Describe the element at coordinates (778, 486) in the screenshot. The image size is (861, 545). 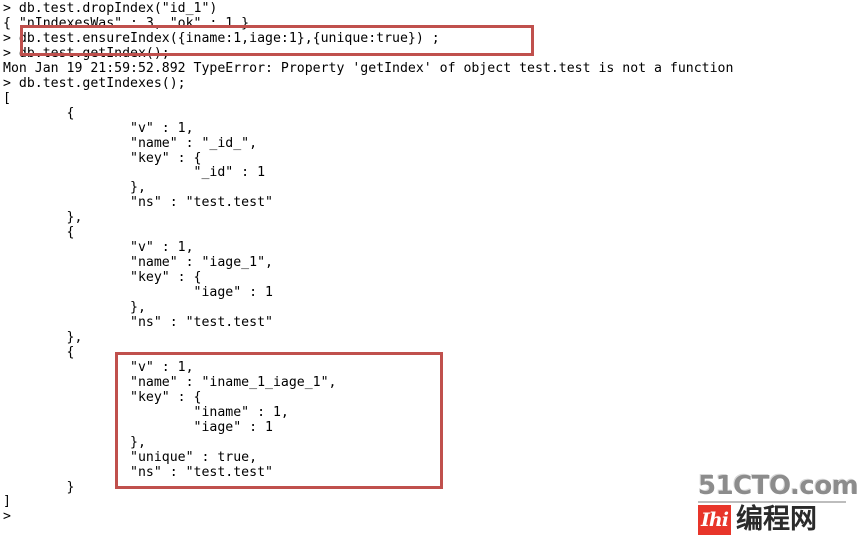
I see `watermark-site-text: 51CTO.com` at that location.